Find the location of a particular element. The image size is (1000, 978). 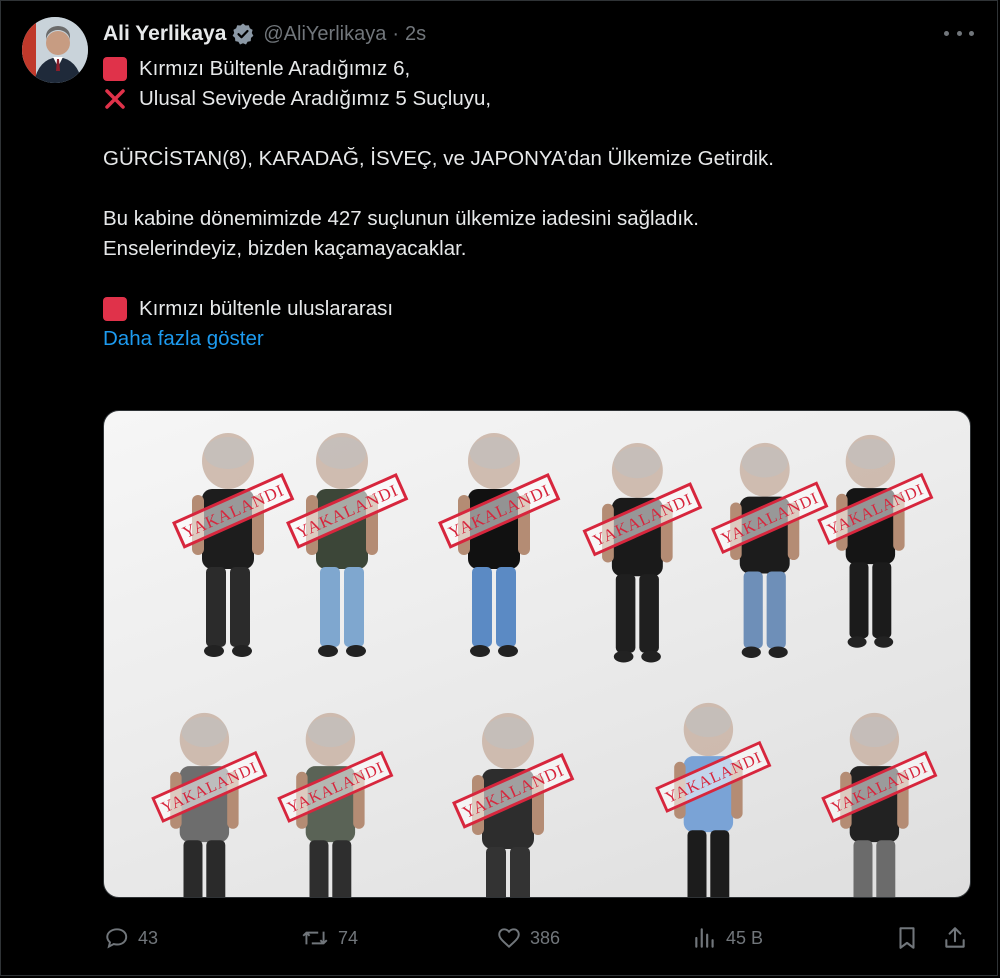

more-icon is located at coordinates (959, 33).